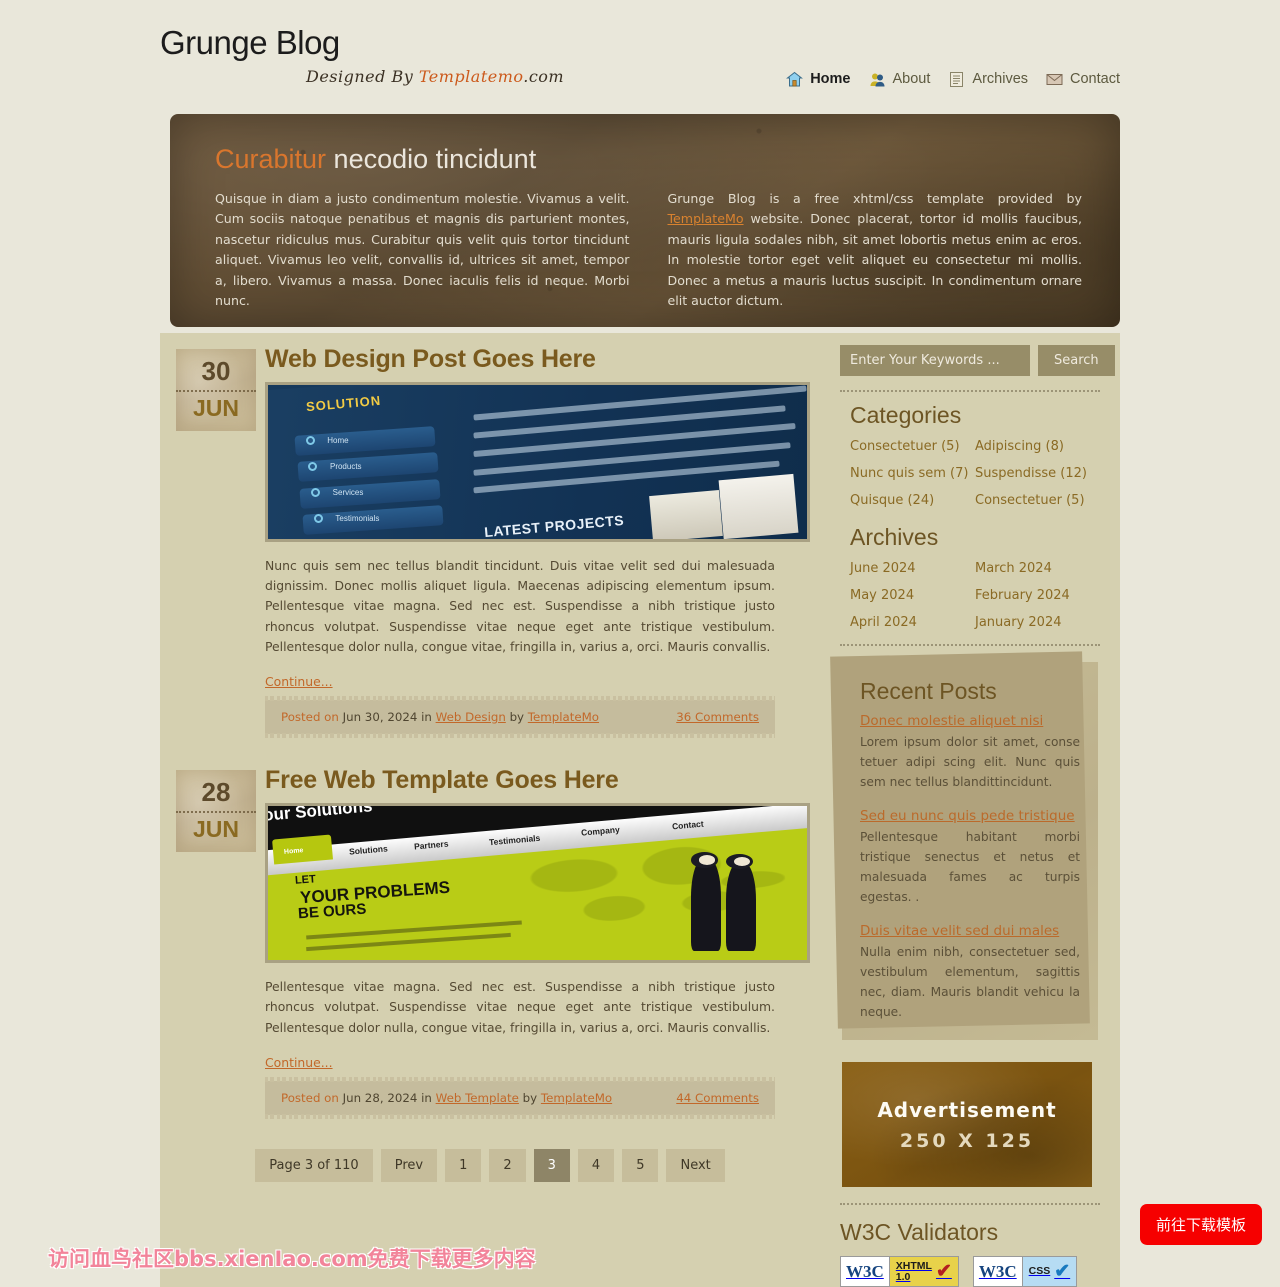  What do you see at coordinates (967, 1140) in the screenshot?
I see `advertisement-size: 250 X 125` at bounding box center [967, 1140].